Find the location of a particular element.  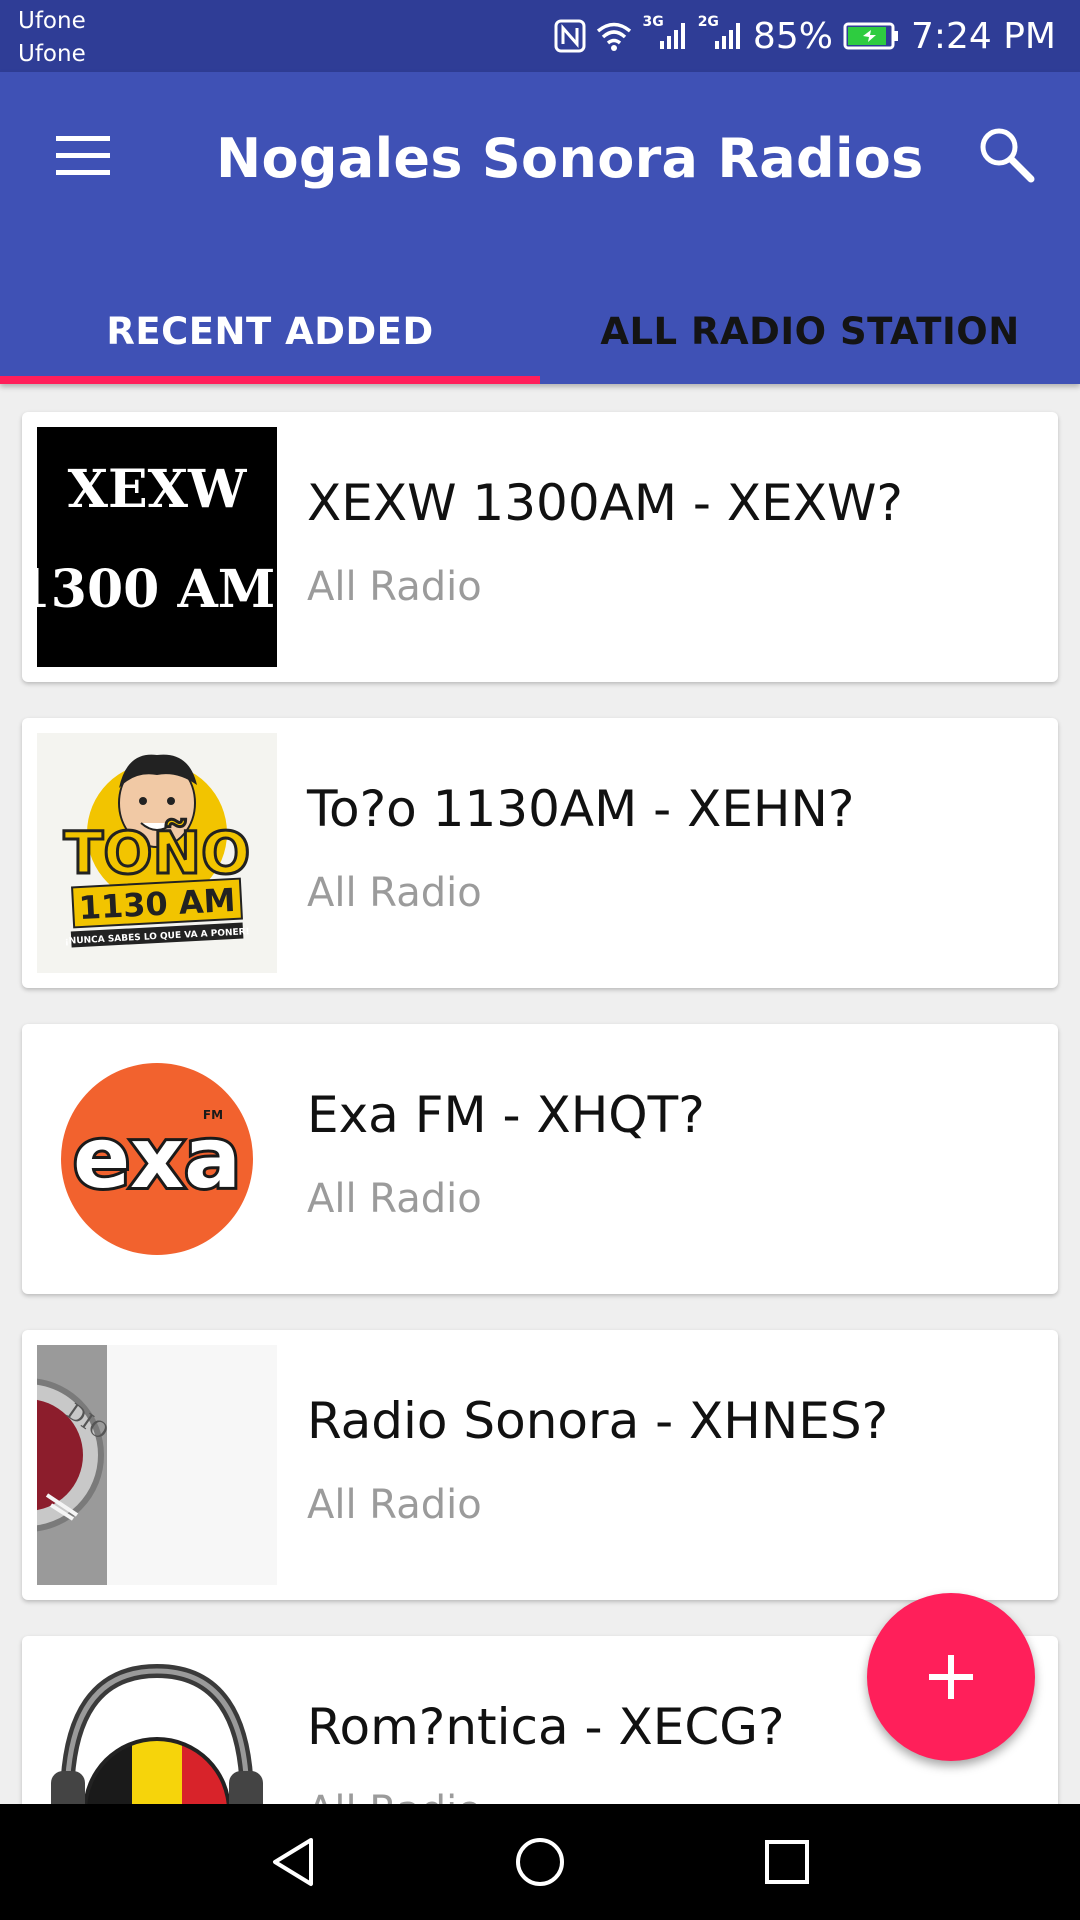

status-icons: 3G 2G 85% 7:24 PM is located at coordinates (805, 36).